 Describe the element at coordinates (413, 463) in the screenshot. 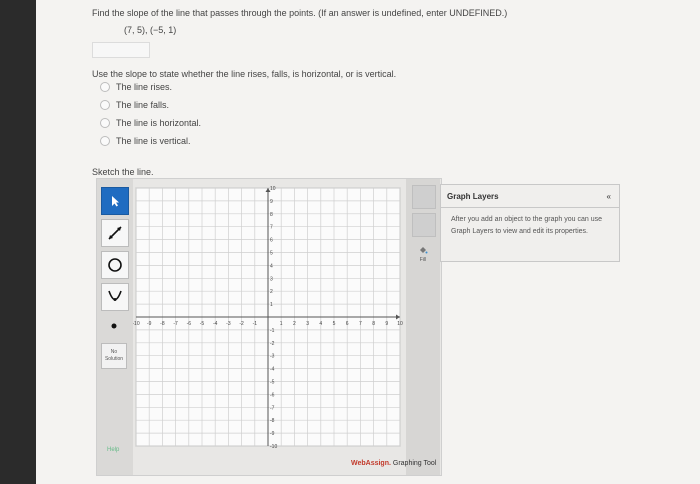

I see `brand-suffix: Graphing Tool` at that location.